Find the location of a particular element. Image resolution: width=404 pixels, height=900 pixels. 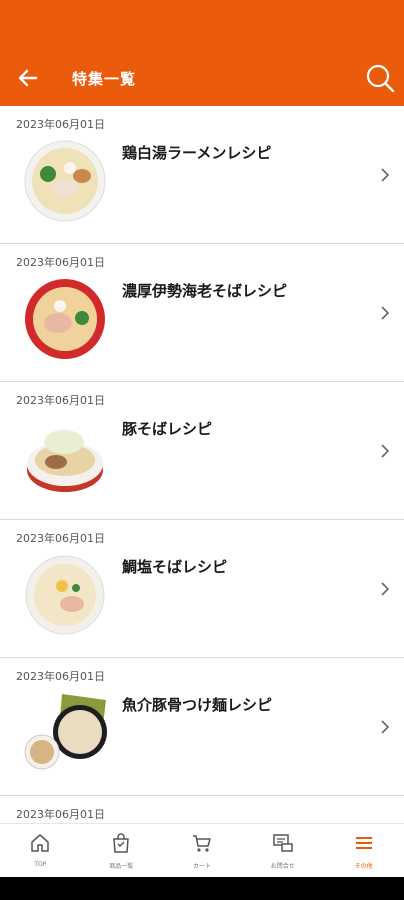

tab-contact: お問合せ is located at coordinates (282, 850).